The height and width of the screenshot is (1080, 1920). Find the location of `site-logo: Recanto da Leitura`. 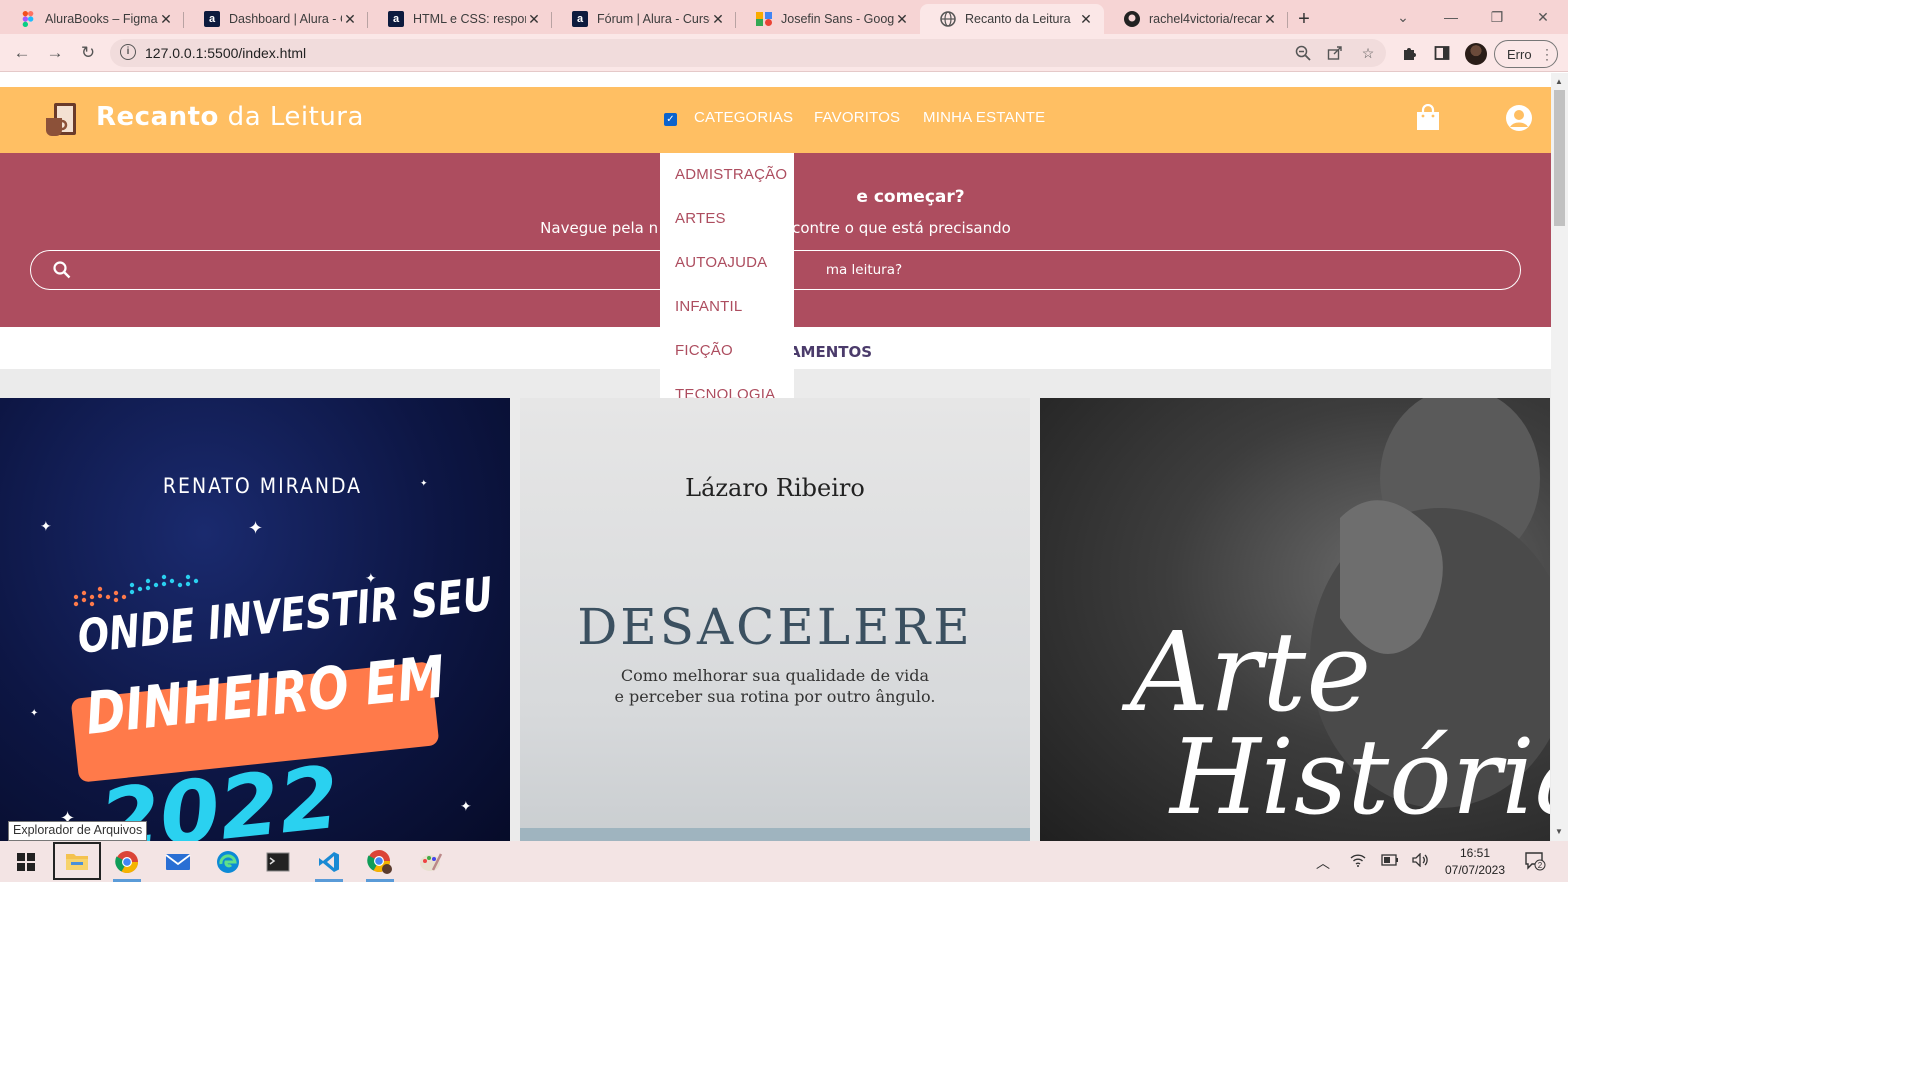

site-logo: Recanto da Leitura is located at coordinates (230, 117).